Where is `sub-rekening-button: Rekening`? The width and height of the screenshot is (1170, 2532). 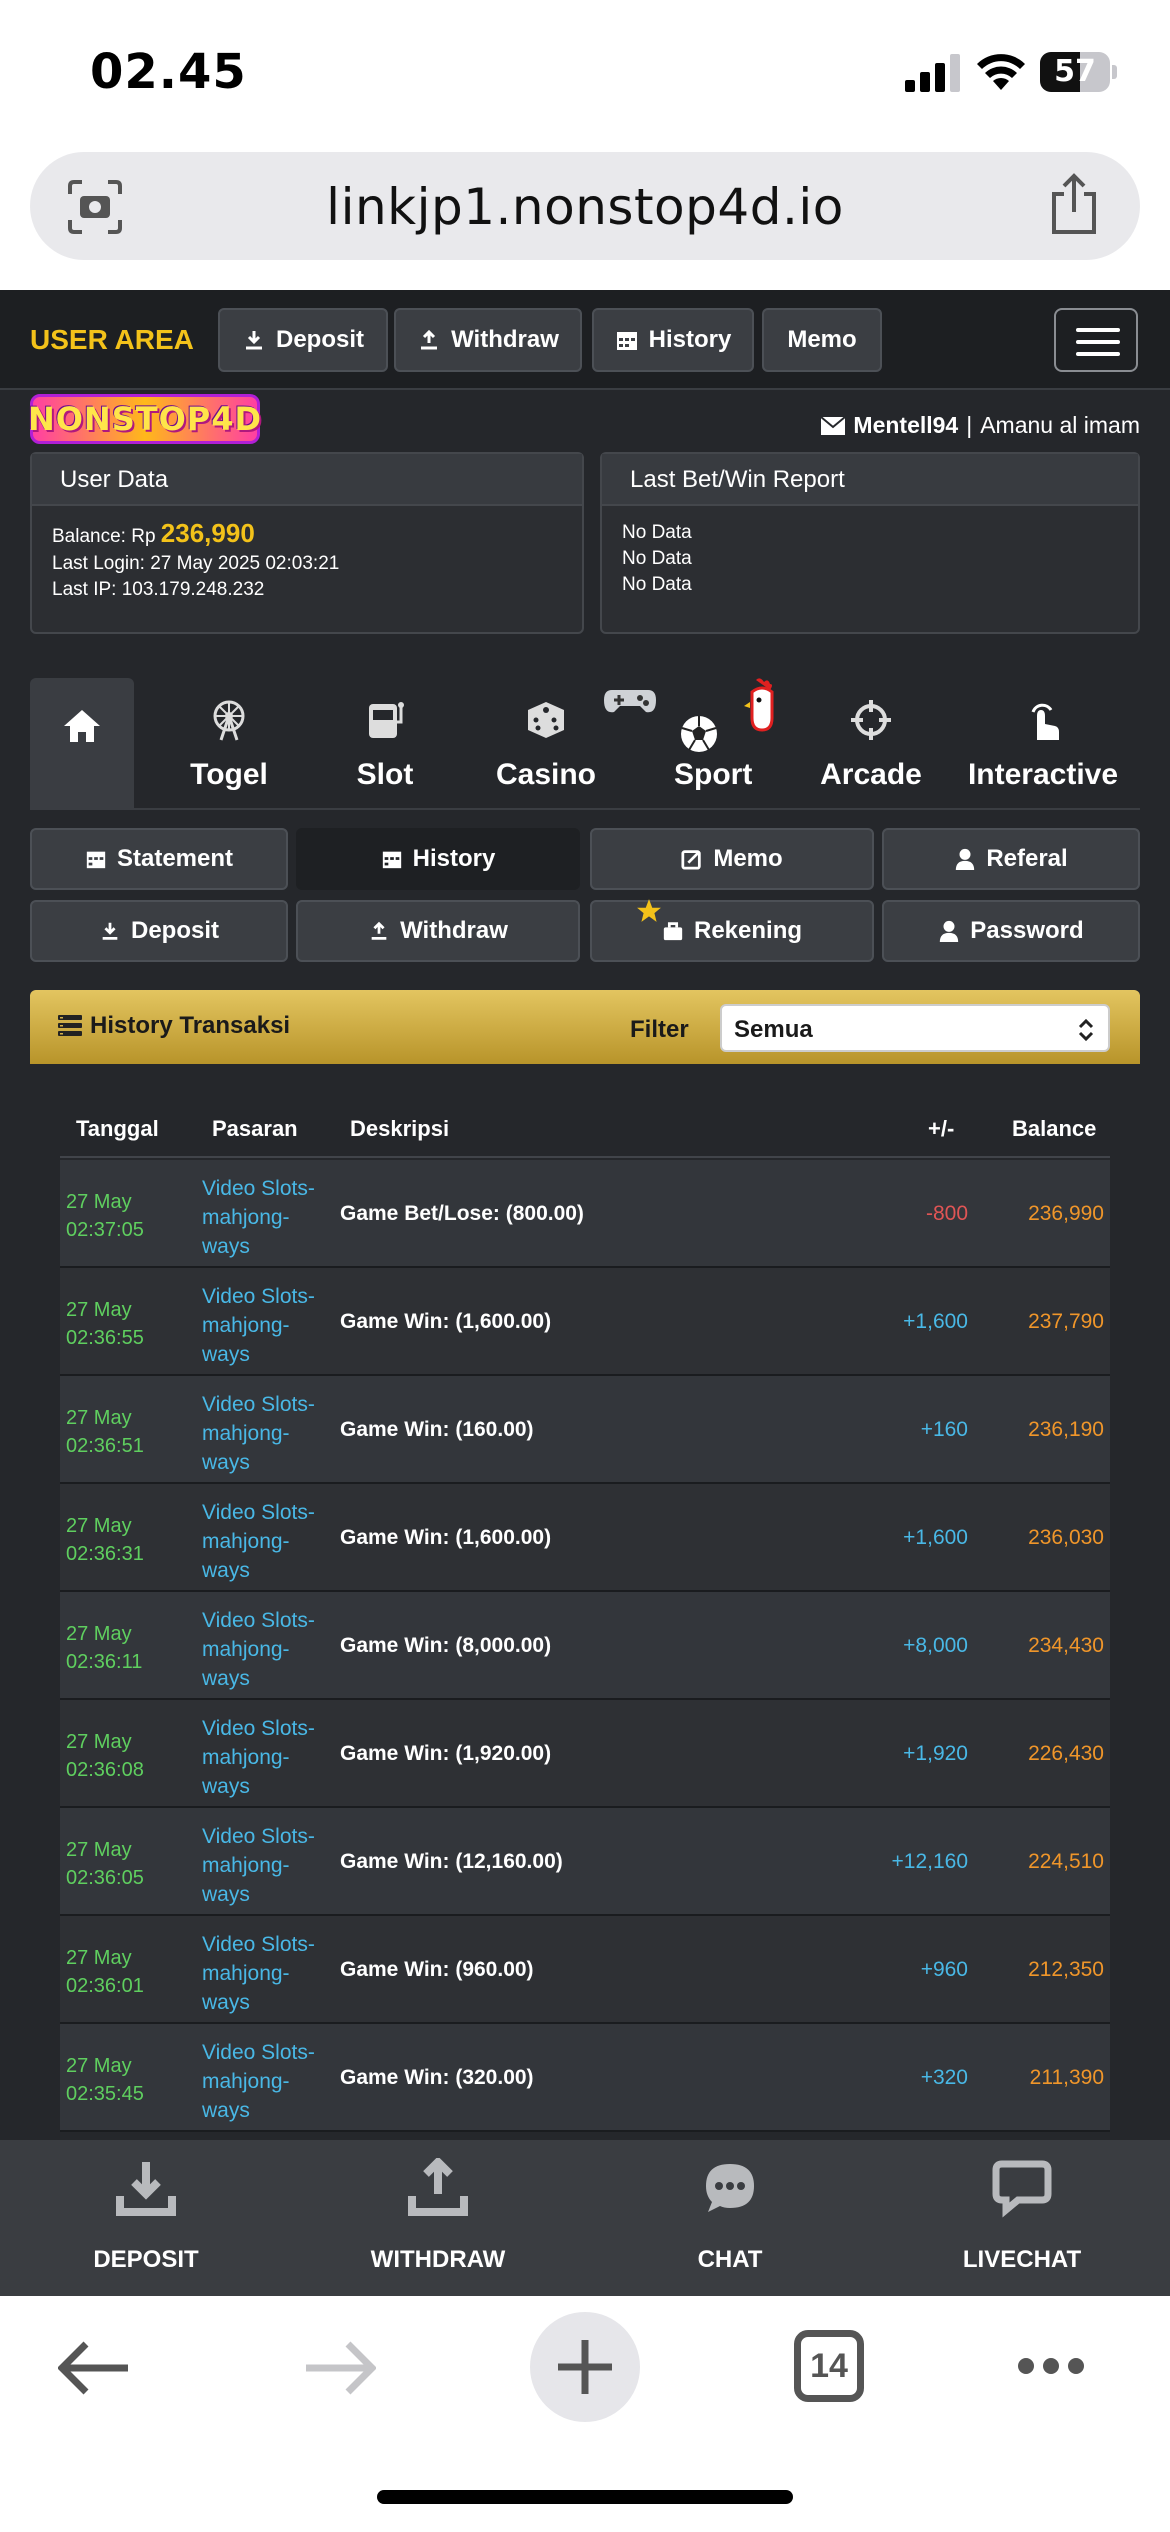
sub-rekening-button: Rekening is located at coordinates (732, 930).